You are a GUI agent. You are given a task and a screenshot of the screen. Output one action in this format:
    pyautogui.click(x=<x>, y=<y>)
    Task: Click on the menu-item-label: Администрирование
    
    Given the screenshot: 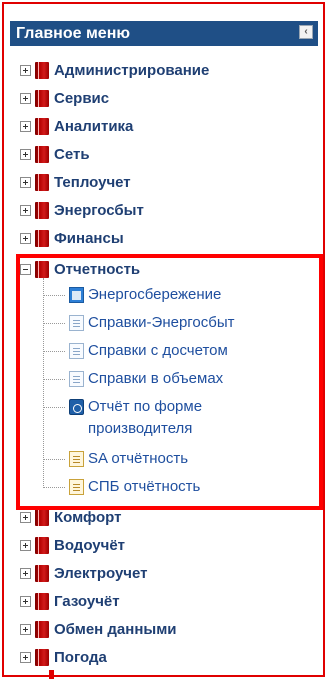 What is the action you would take?
    pyautogui.click(x=132, y=70)
    